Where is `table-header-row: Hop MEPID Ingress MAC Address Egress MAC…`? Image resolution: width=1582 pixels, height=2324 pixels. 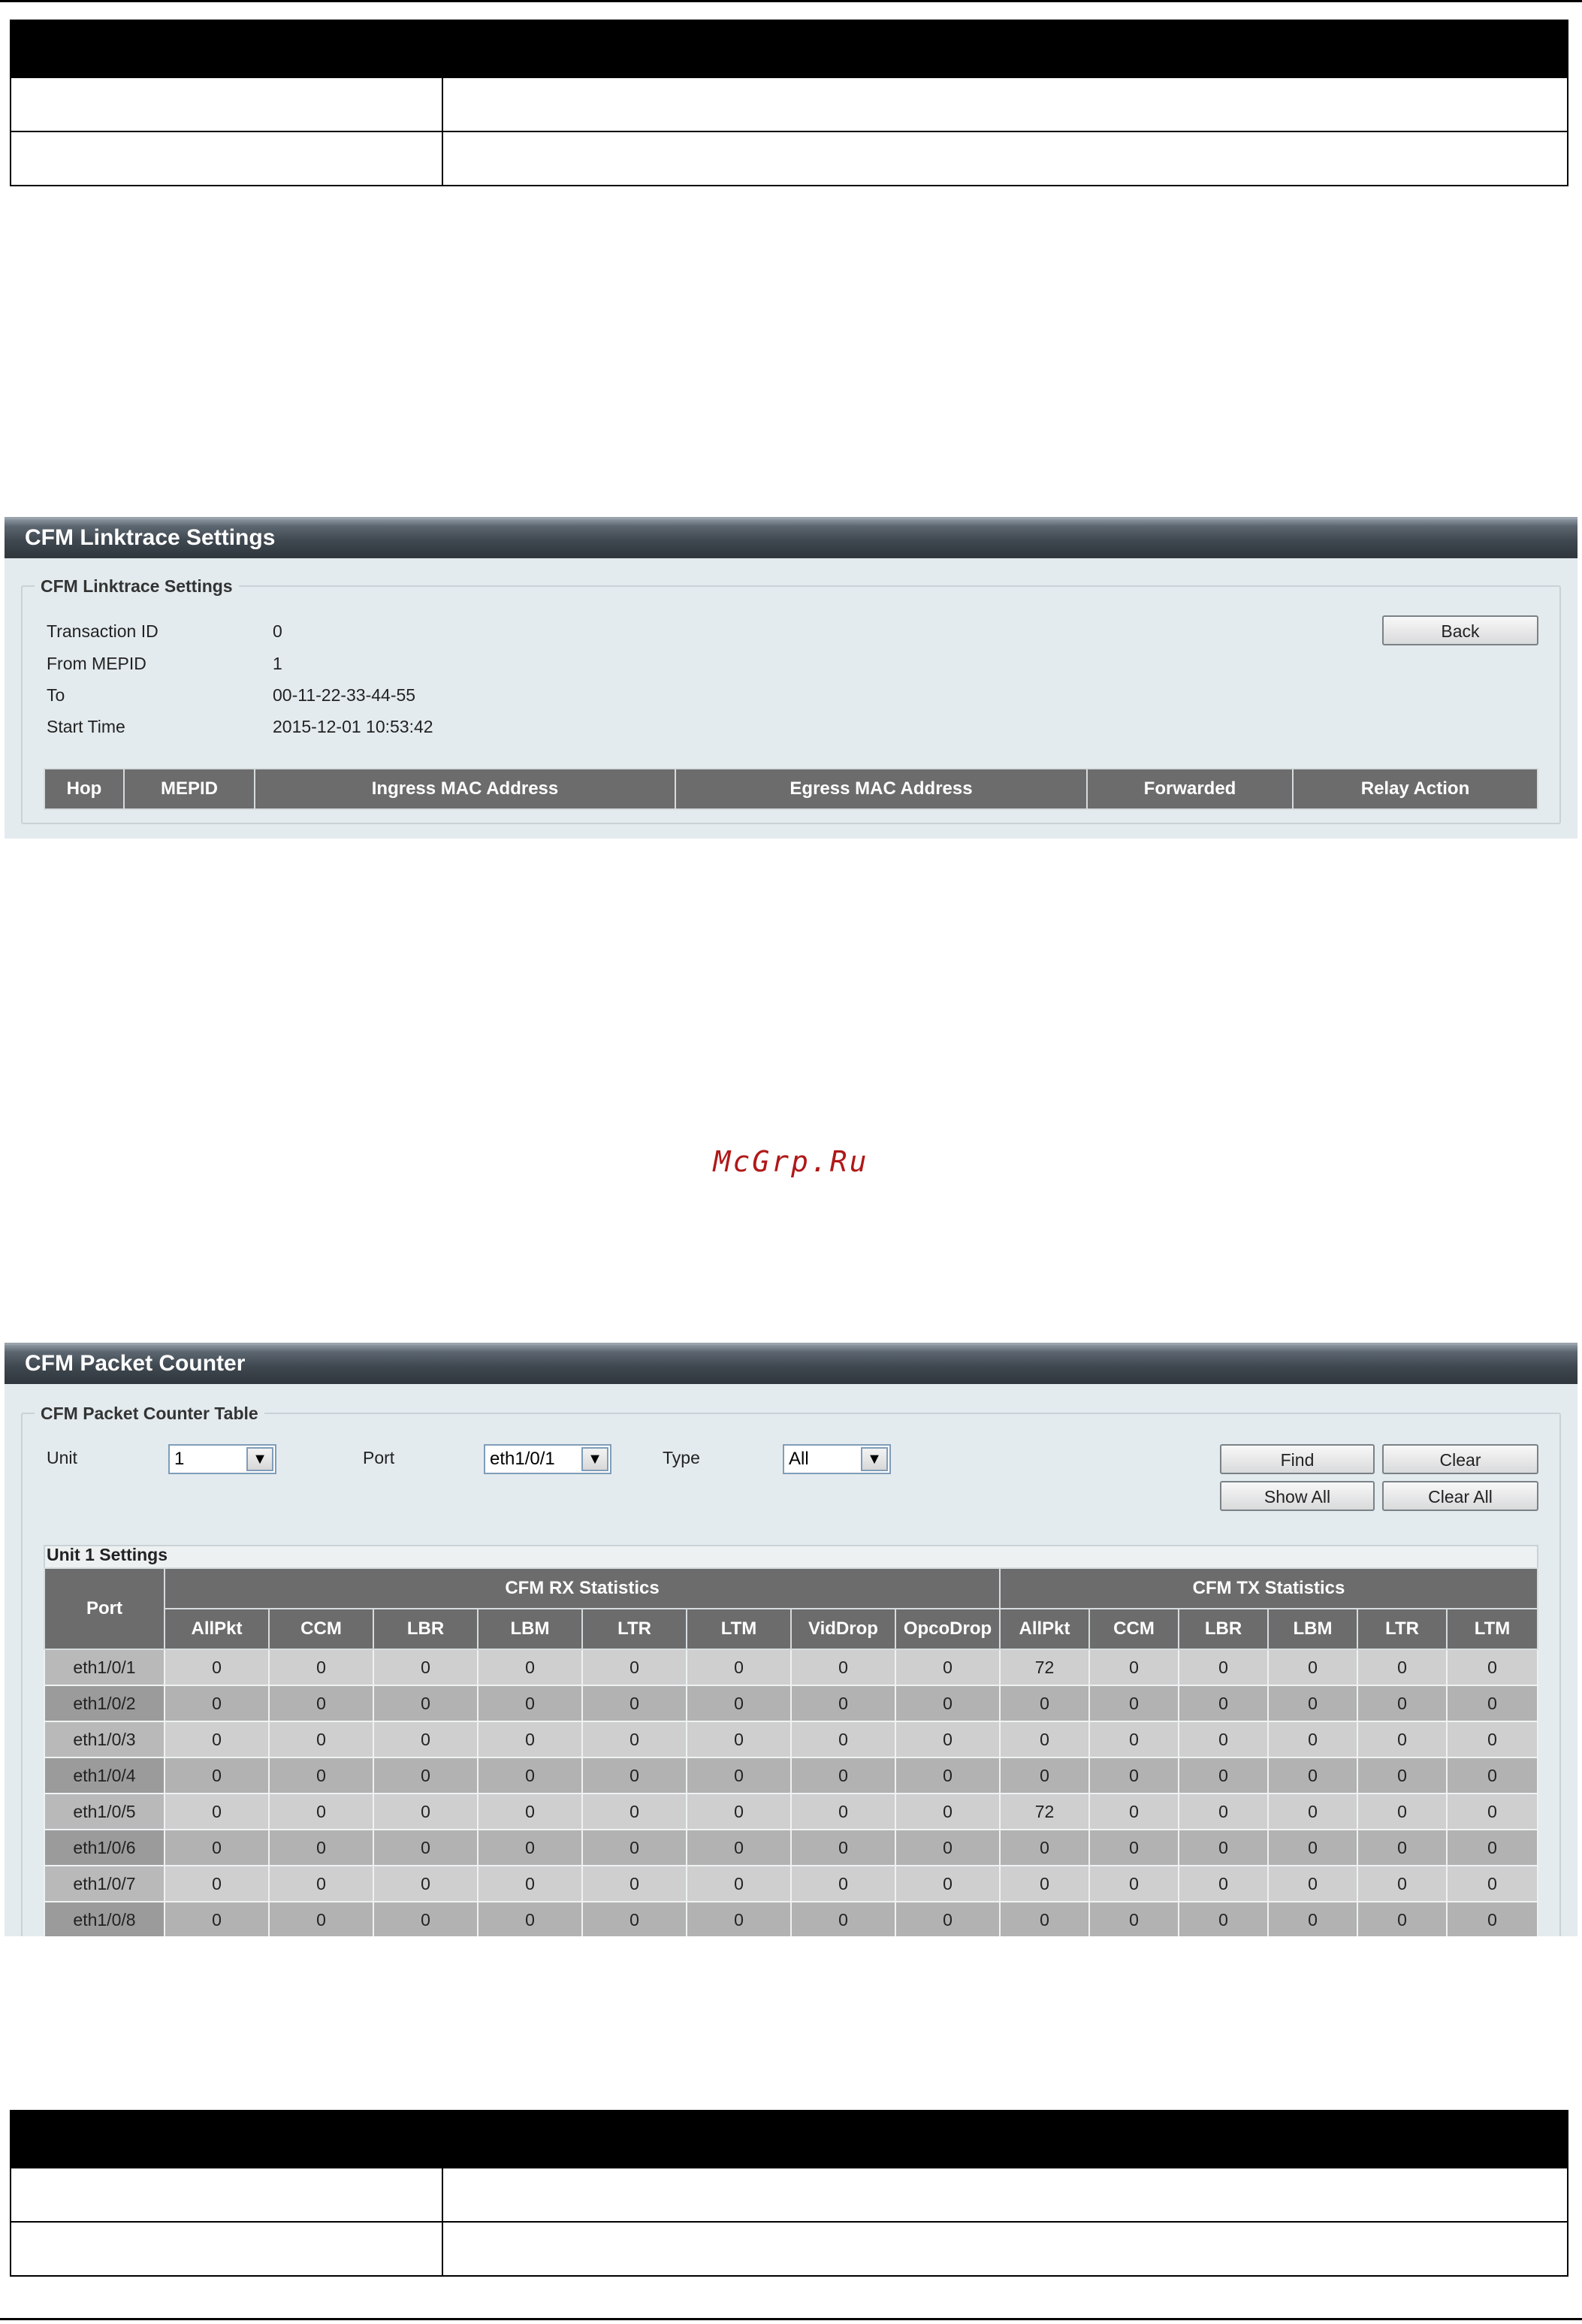 table-header-row: Hop MEPID Ingress MAC Address Egress MAC… is located at coordinates (791, 789).